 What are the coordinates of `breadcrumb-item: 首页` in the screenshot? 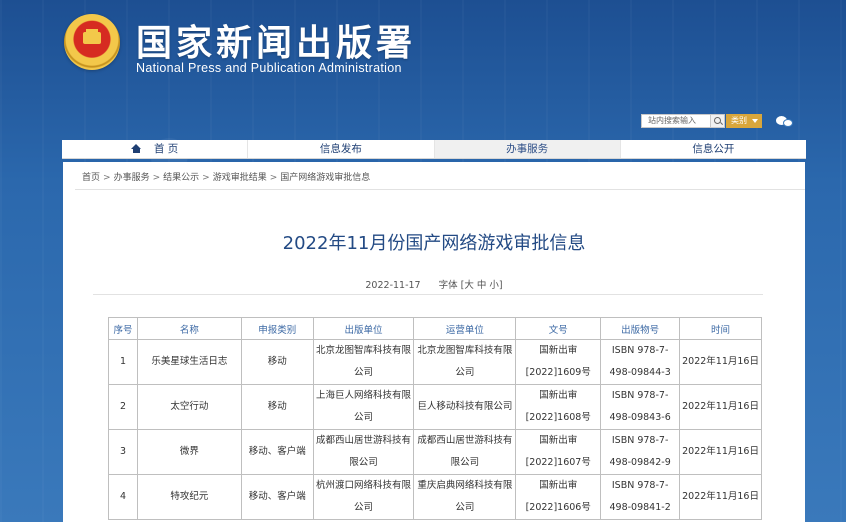 It's located at (91, 178).